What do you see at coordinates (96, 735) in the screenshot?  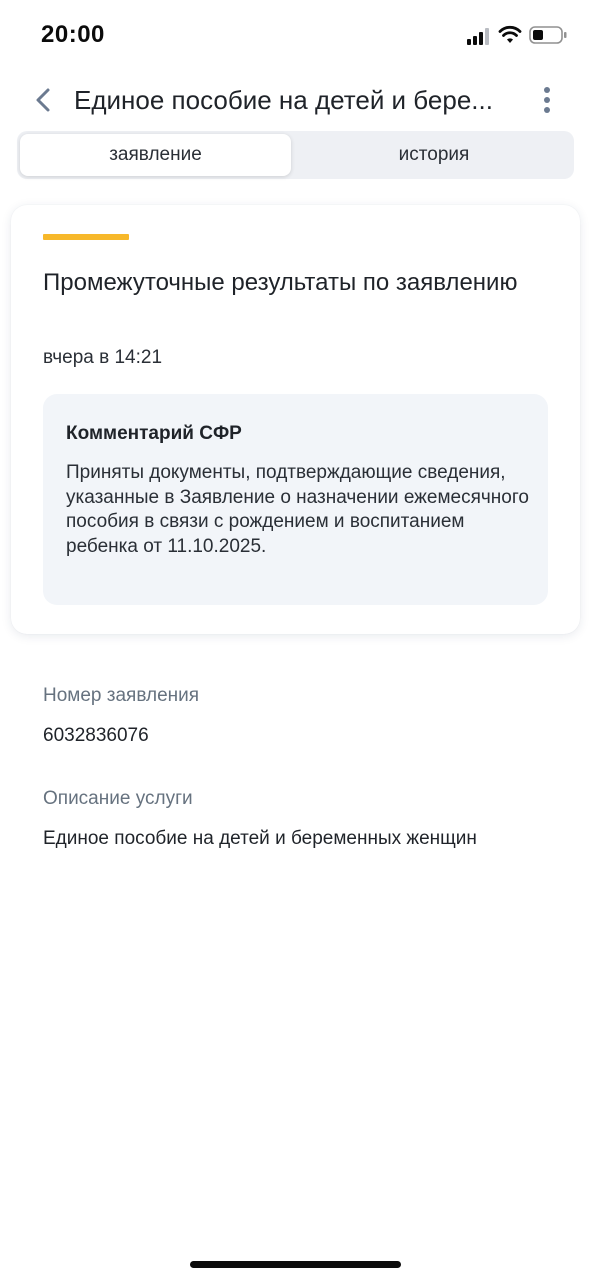 I see `application-number-value: 6032836076` at bounding box center [96, 735].